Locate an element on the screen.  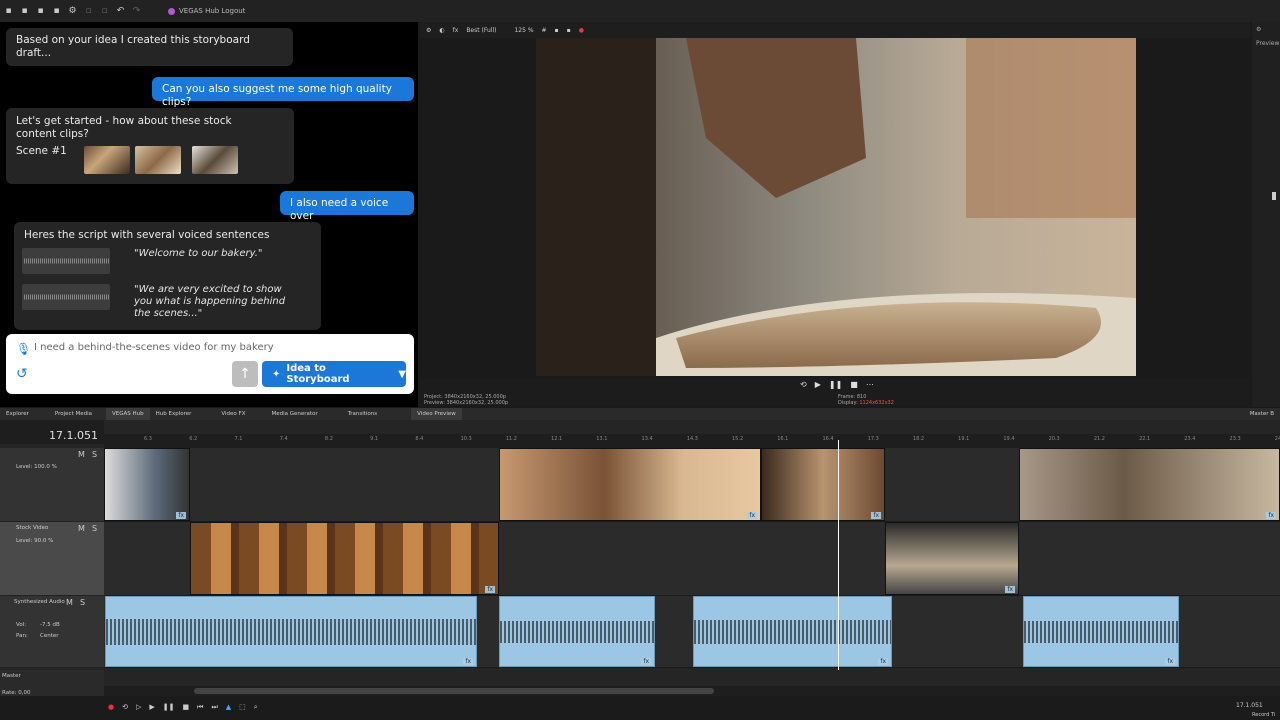
record-icon: ● is located at coordinates (581, 30).